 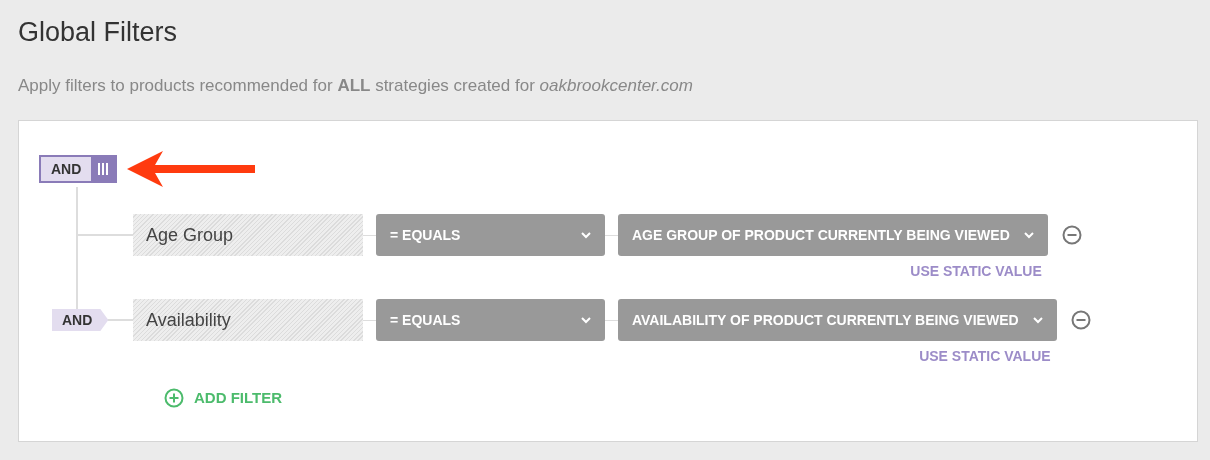 What do you see at coordinates (174, 398) in the screenshot?
I see `add-icon` at bounding box center [174, 398].